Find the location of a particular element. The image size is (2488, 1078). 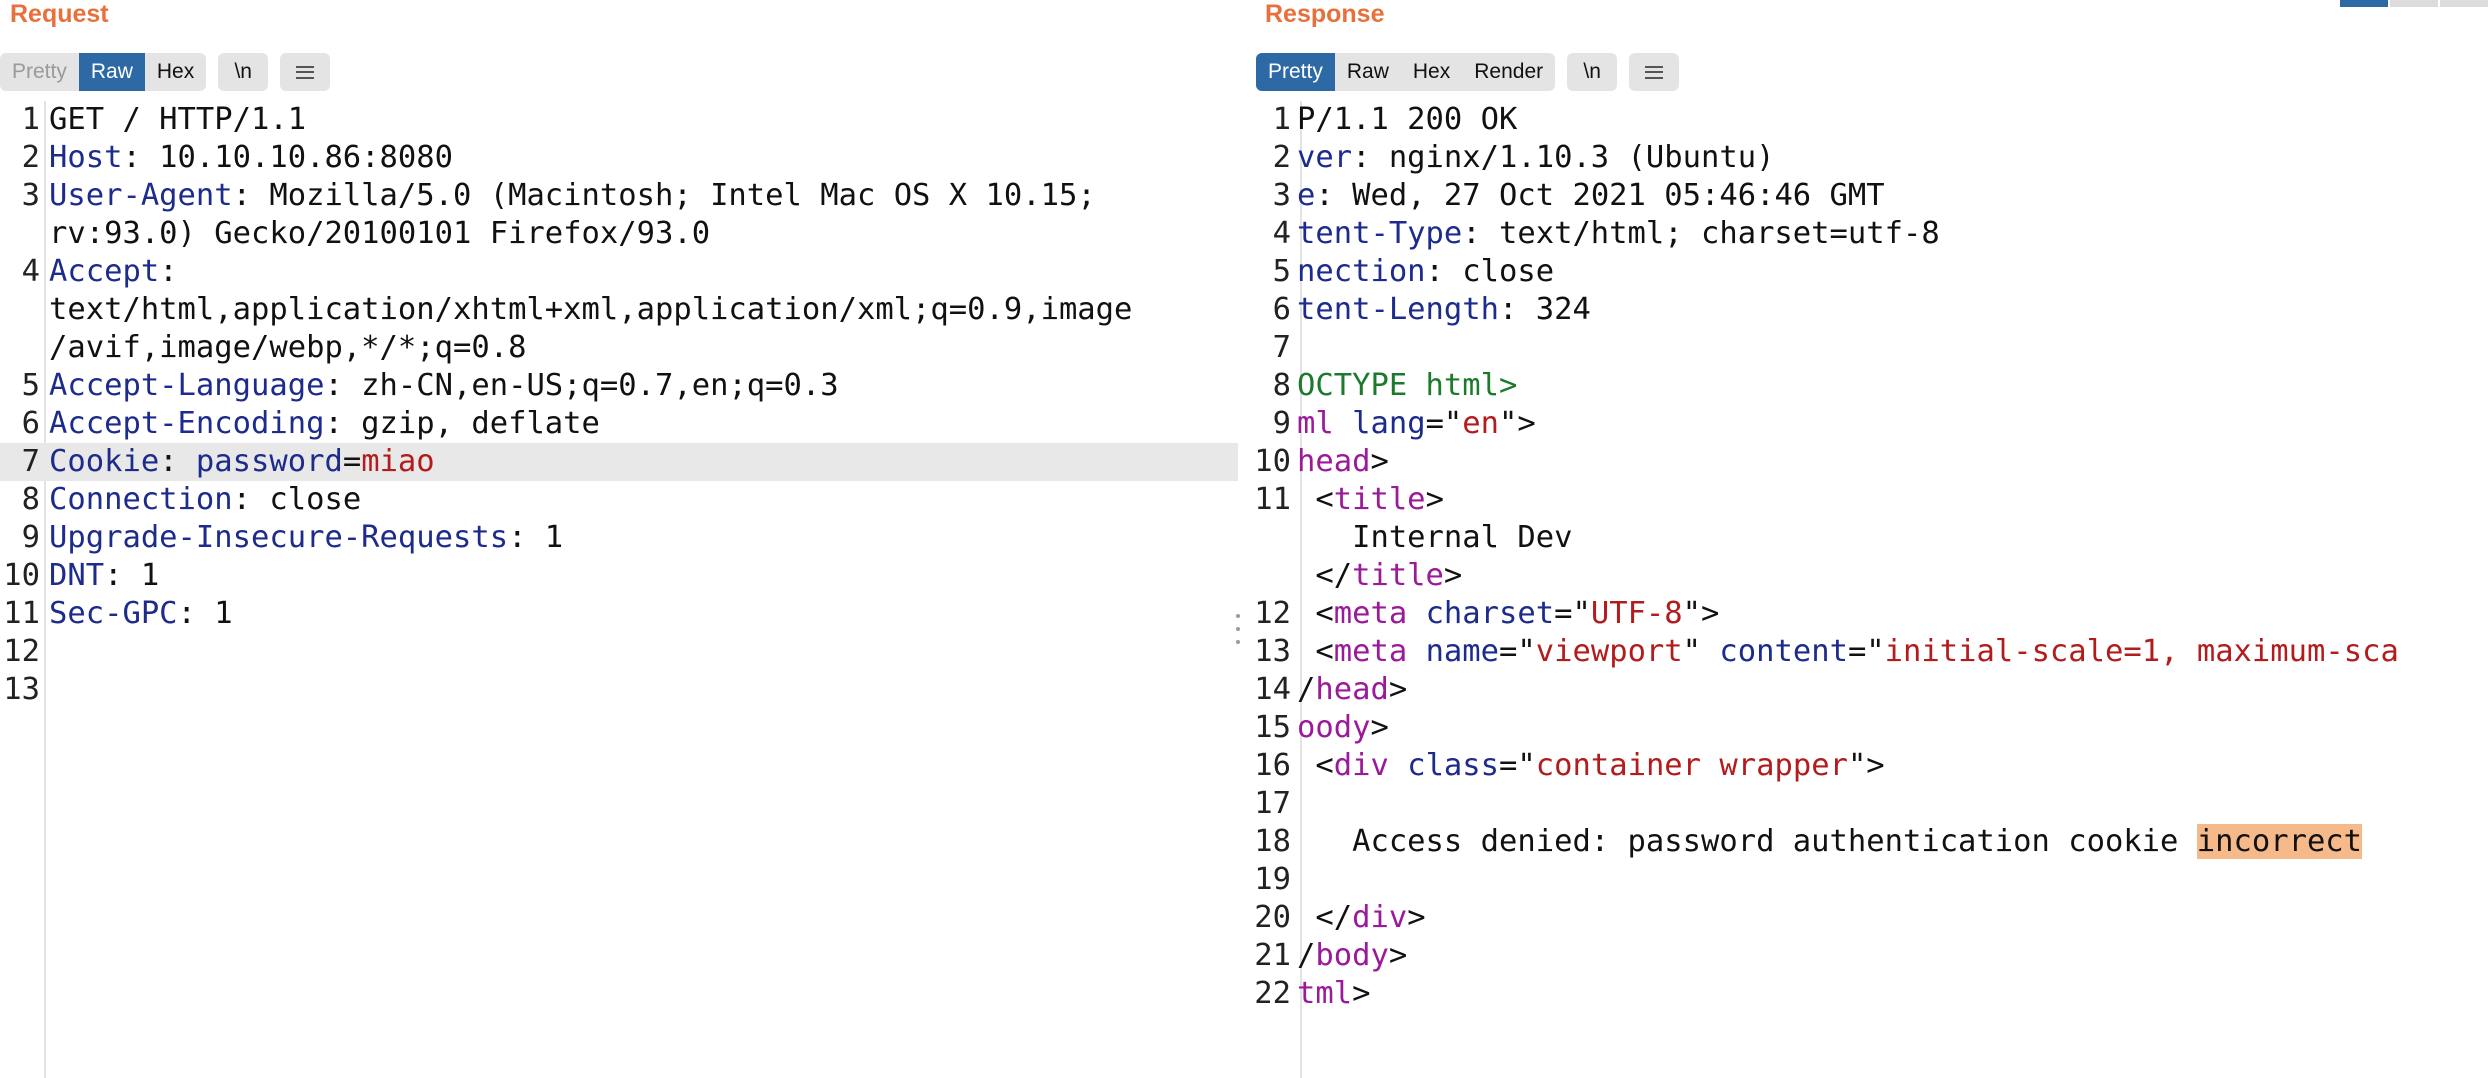

code-token: DNT is located at coordinates (77, 575).